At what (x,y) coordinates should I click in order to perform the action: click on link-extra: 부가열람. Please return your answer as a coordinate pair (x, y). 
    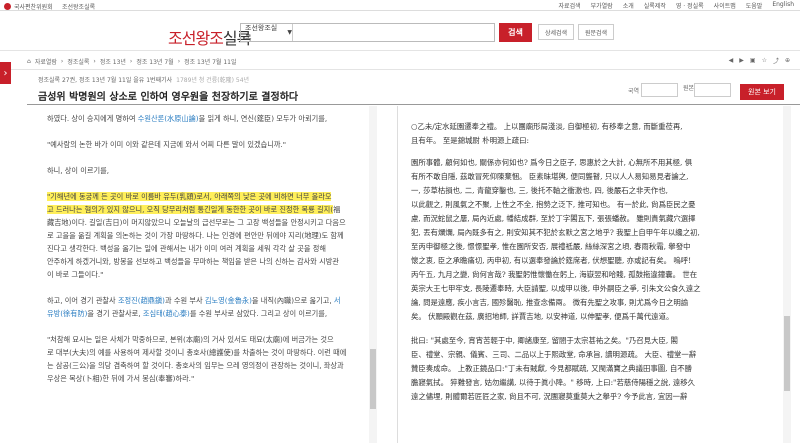
    Looking at the image, I should click on (602, 5).